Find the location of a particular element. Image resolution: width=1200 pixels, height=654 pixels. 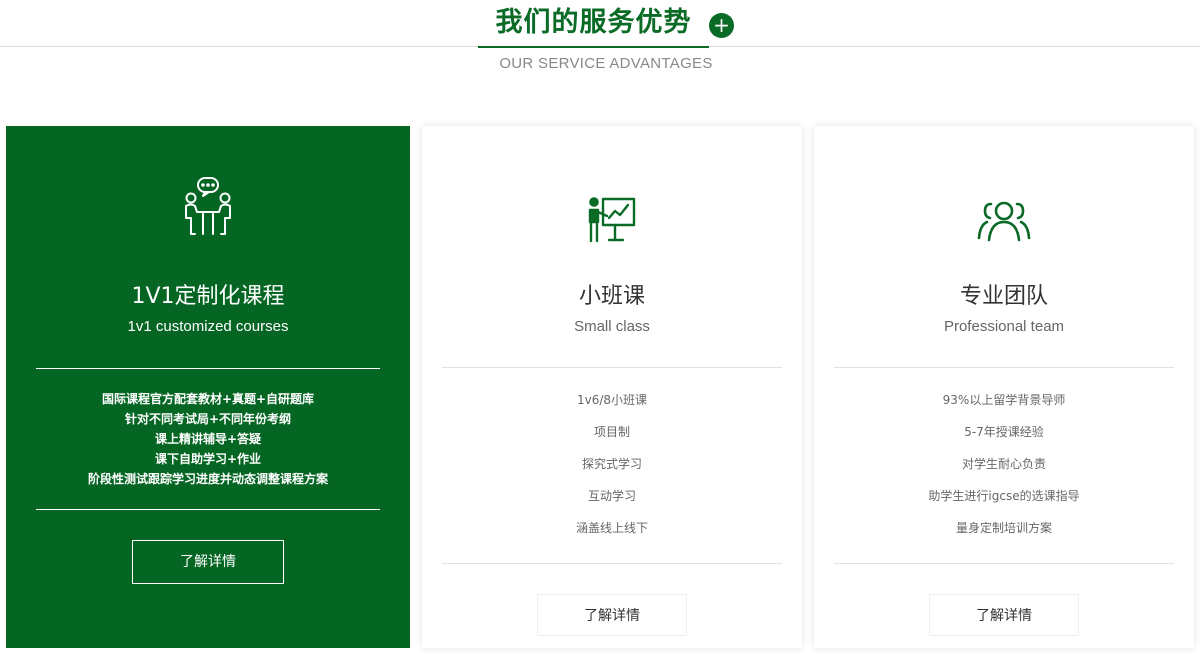

feature-item: 93%以上留学背景导师 is located at coordinates (1004, 400).